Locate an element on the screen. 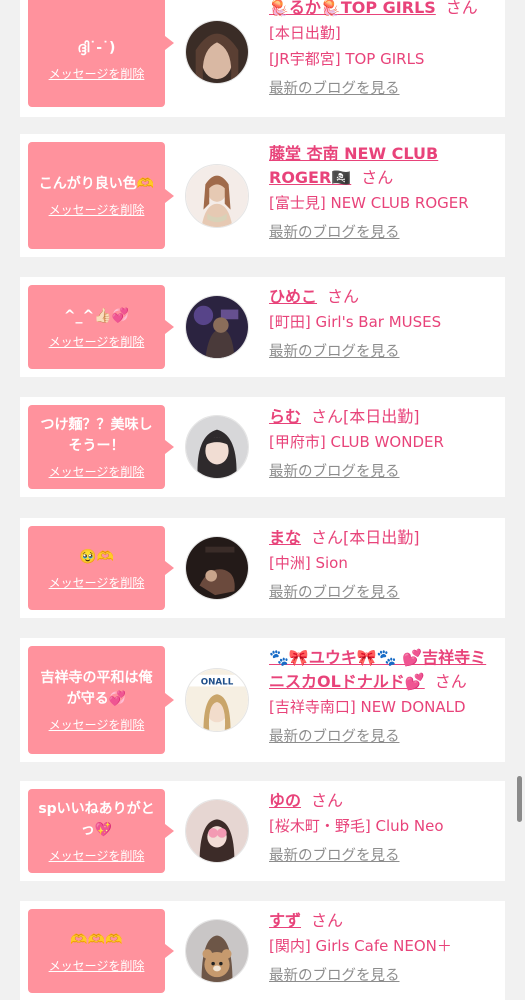 This screenshot has height=1000, width=525. cast-name-link: 藤堂 杏南 NEW CLUB ROGER🏴‍☠️ is located at coordinates (353, 165).